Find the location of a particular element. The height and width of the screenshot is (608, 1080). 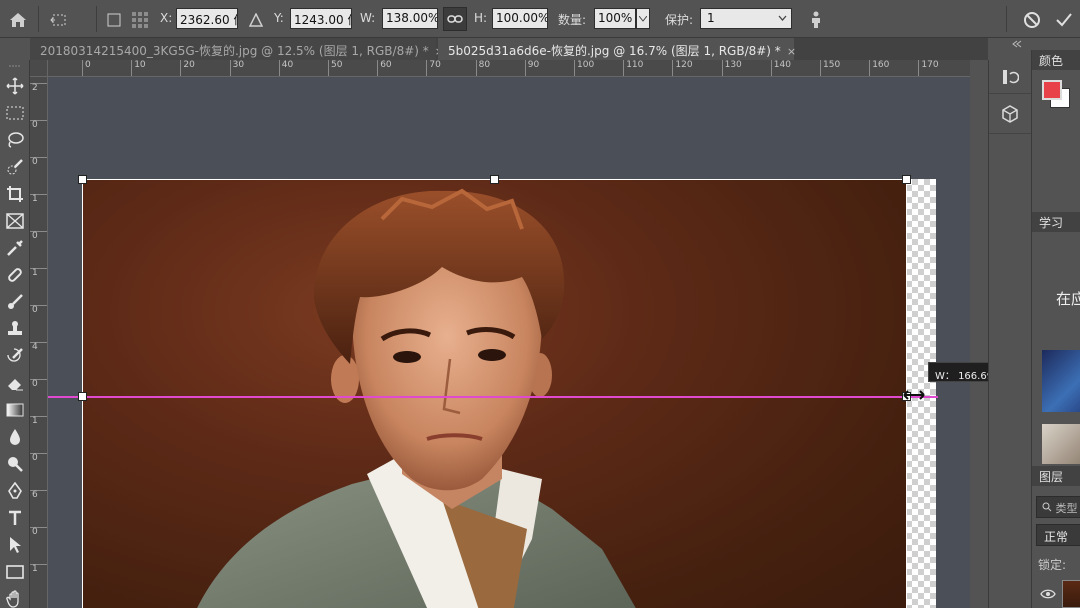

move-icon is located at coordinates (15, 85).